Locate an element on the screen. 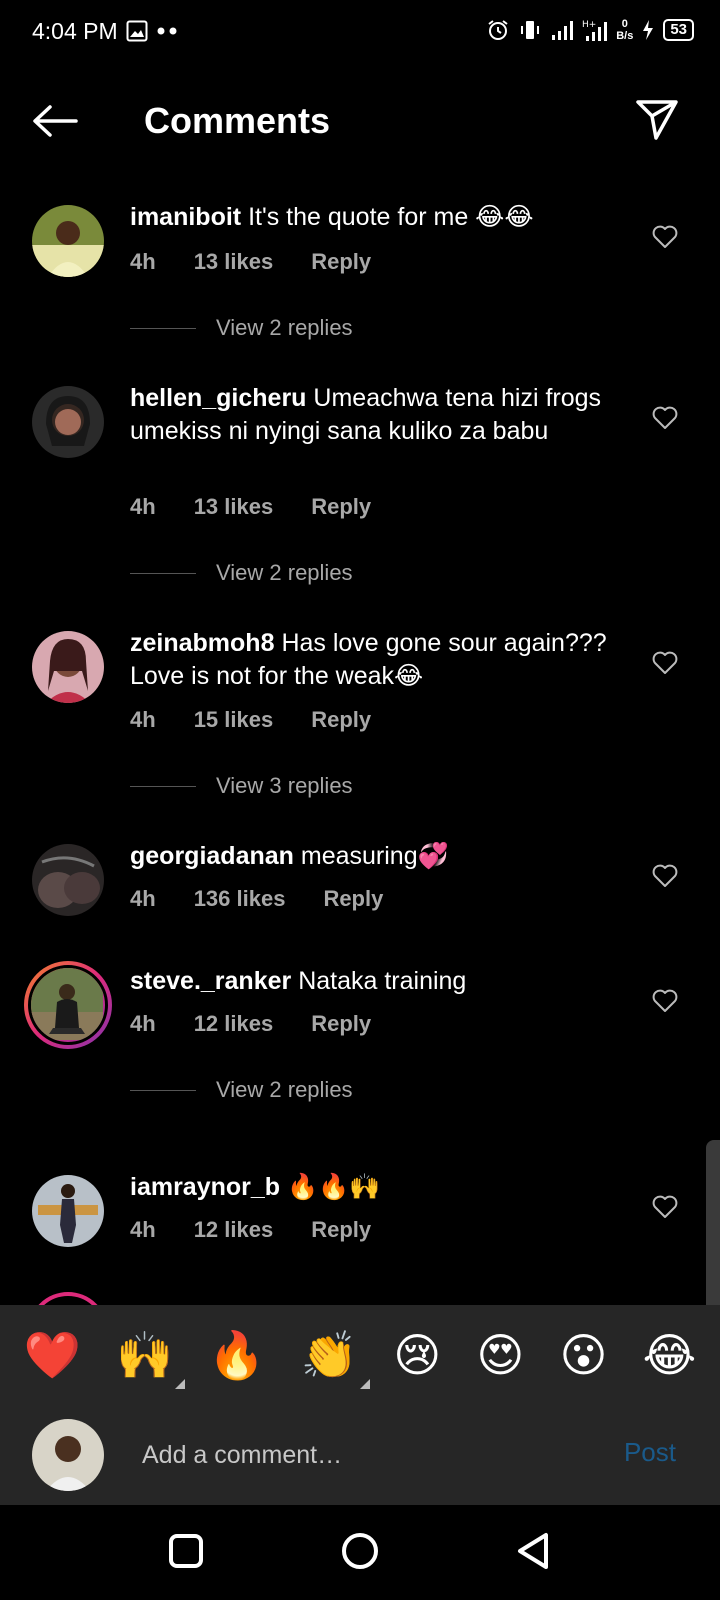  more-notifications-icon is located at coordinates (167, 31).